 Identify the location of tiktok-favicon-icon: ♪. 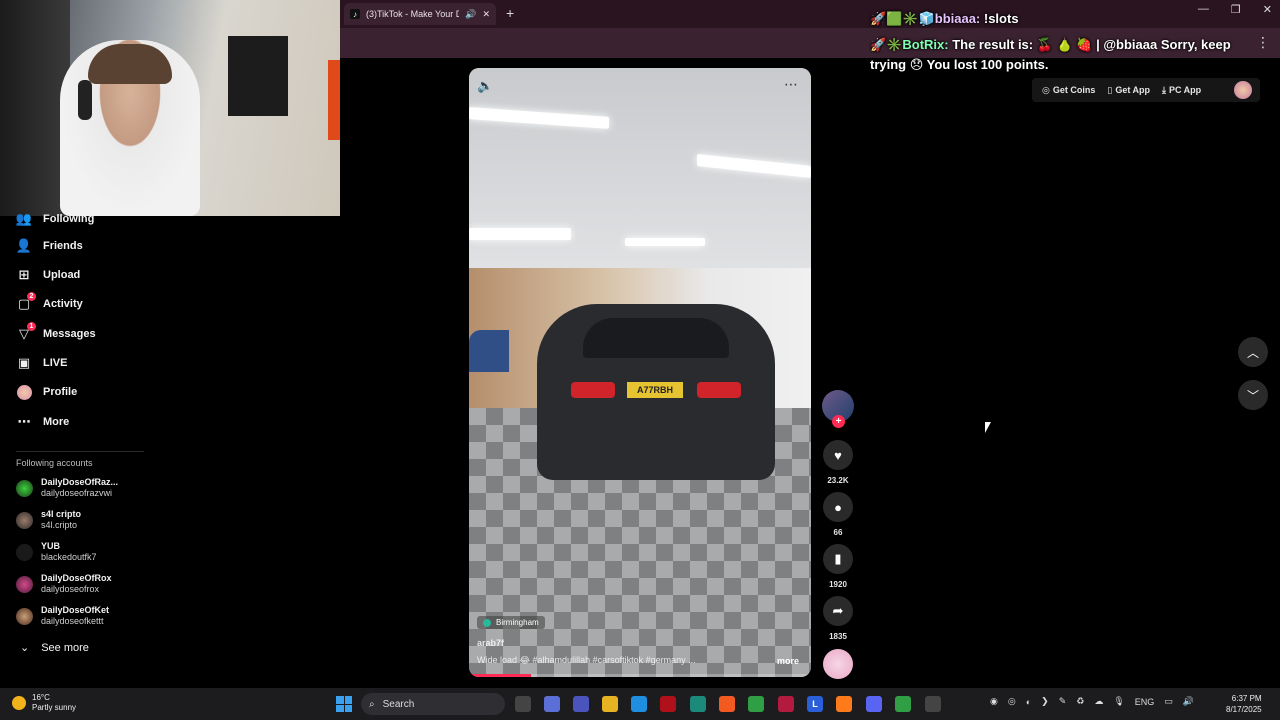
(355, 14).